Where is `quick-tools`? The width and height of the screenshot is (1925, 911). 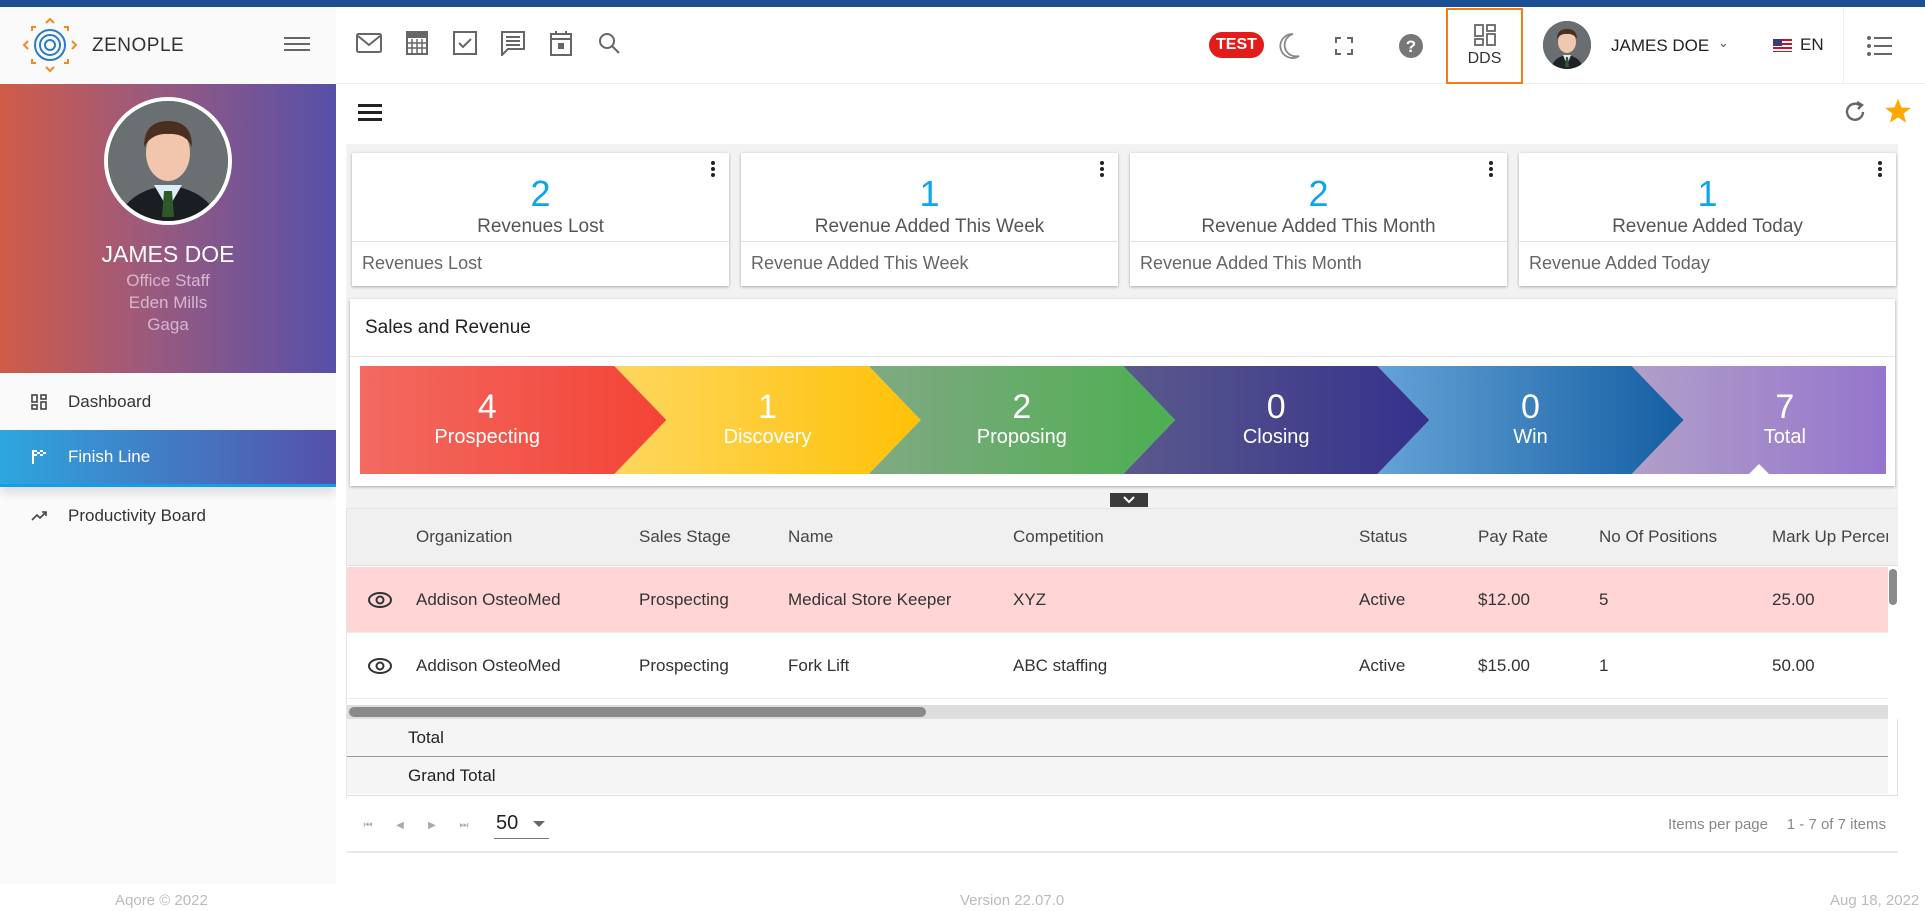
quick-tools is located at coordinates (489, 43).